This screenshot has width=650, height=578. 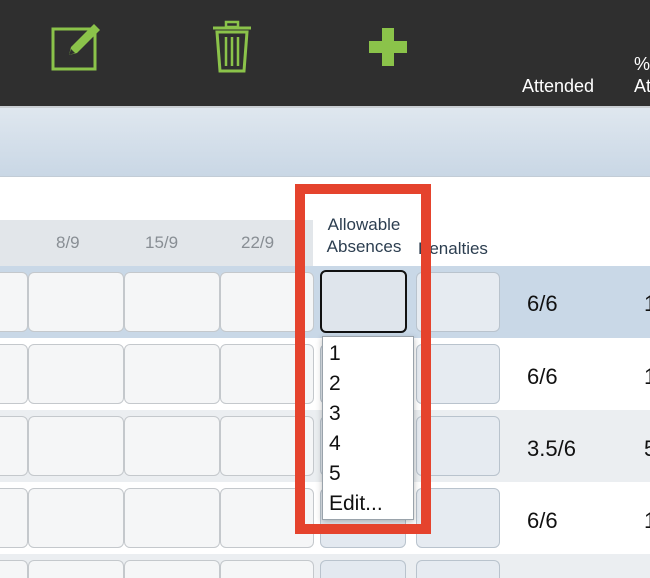 I want to click on penalties-cell, so click(x=458, y=569).